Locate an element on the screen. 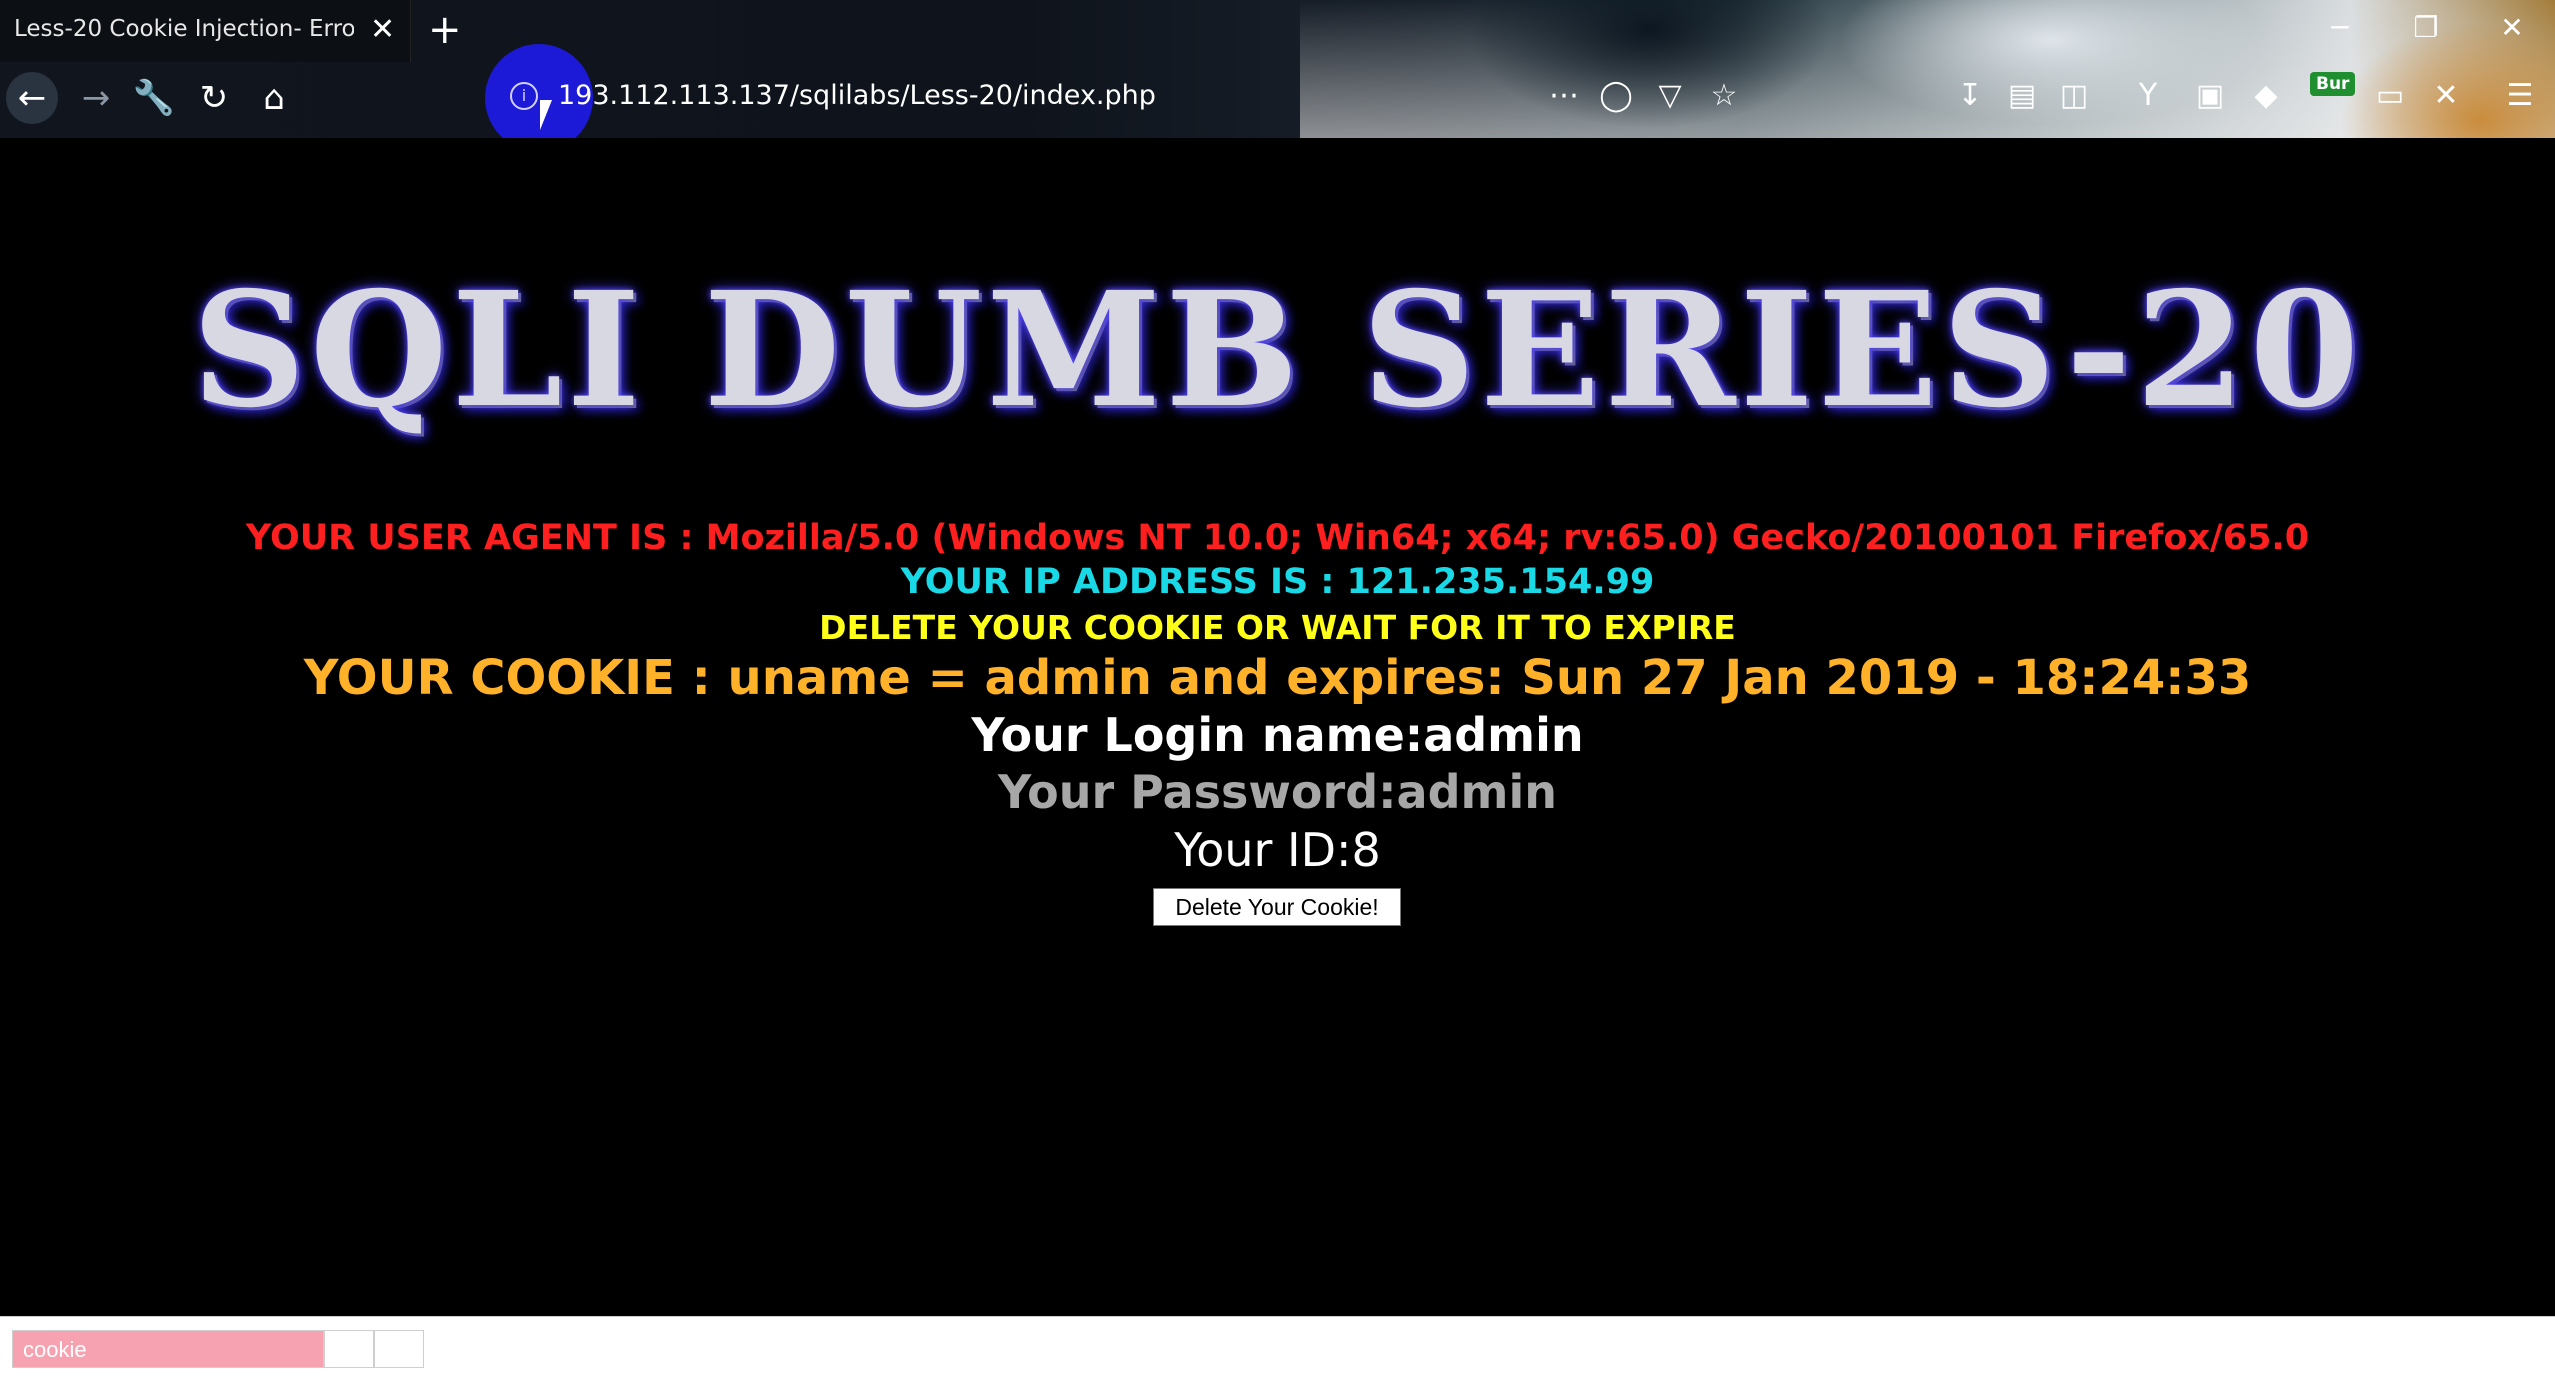 This screenshot has width=2555, height=1383. find-input: cookie is located at coordinates (168, 1349).